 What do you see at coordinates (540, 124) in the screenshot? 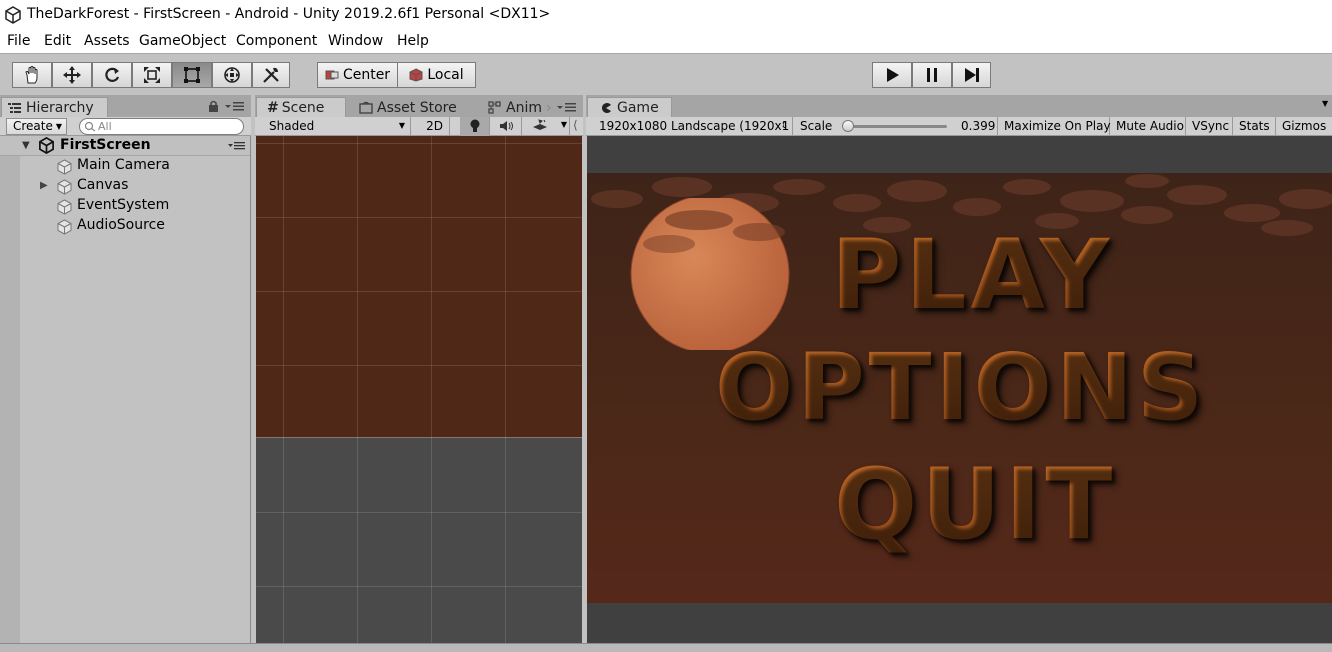
I see `effects-icon` at bounding box center [540, 124].